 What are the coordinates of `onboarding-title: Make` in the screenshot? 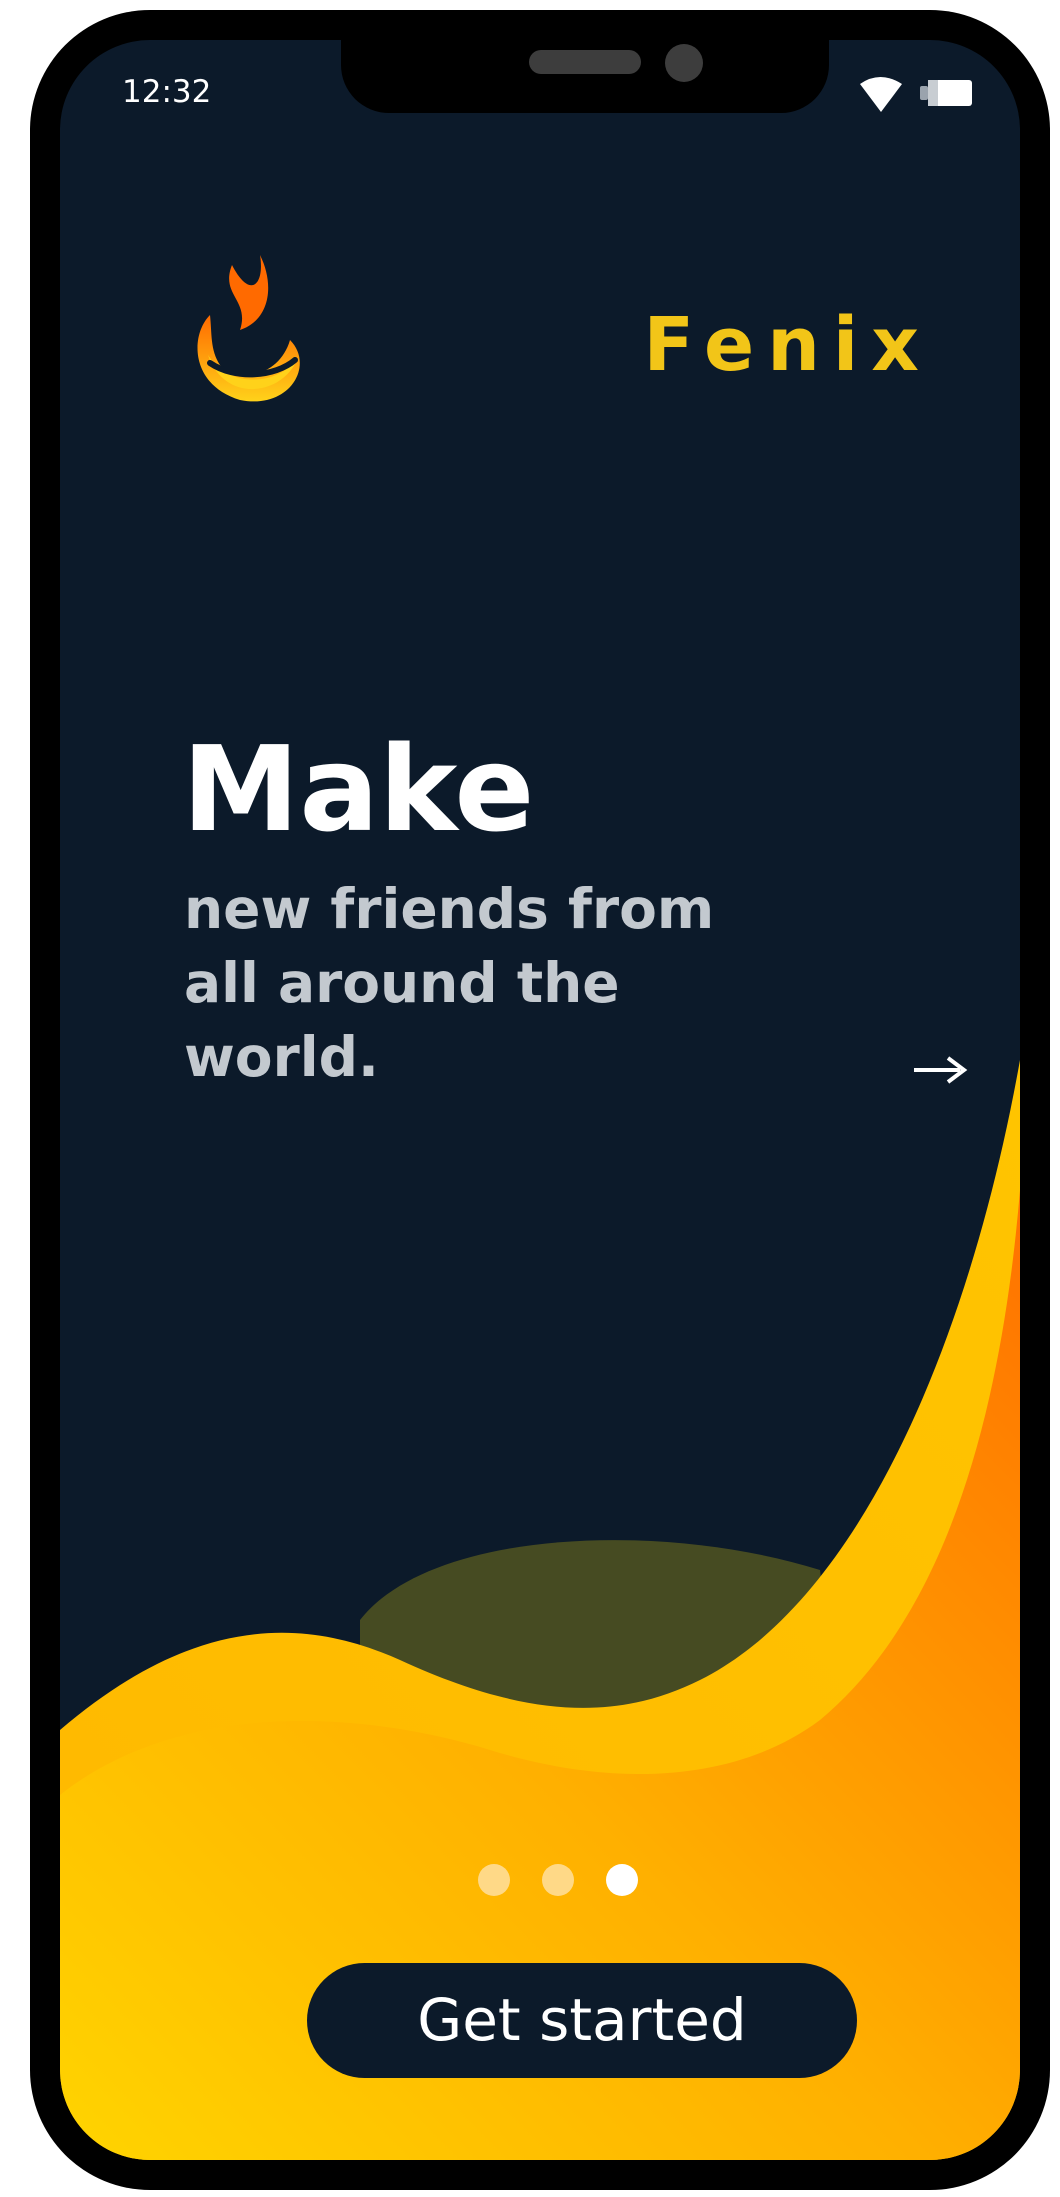 It's located at (358, 789).